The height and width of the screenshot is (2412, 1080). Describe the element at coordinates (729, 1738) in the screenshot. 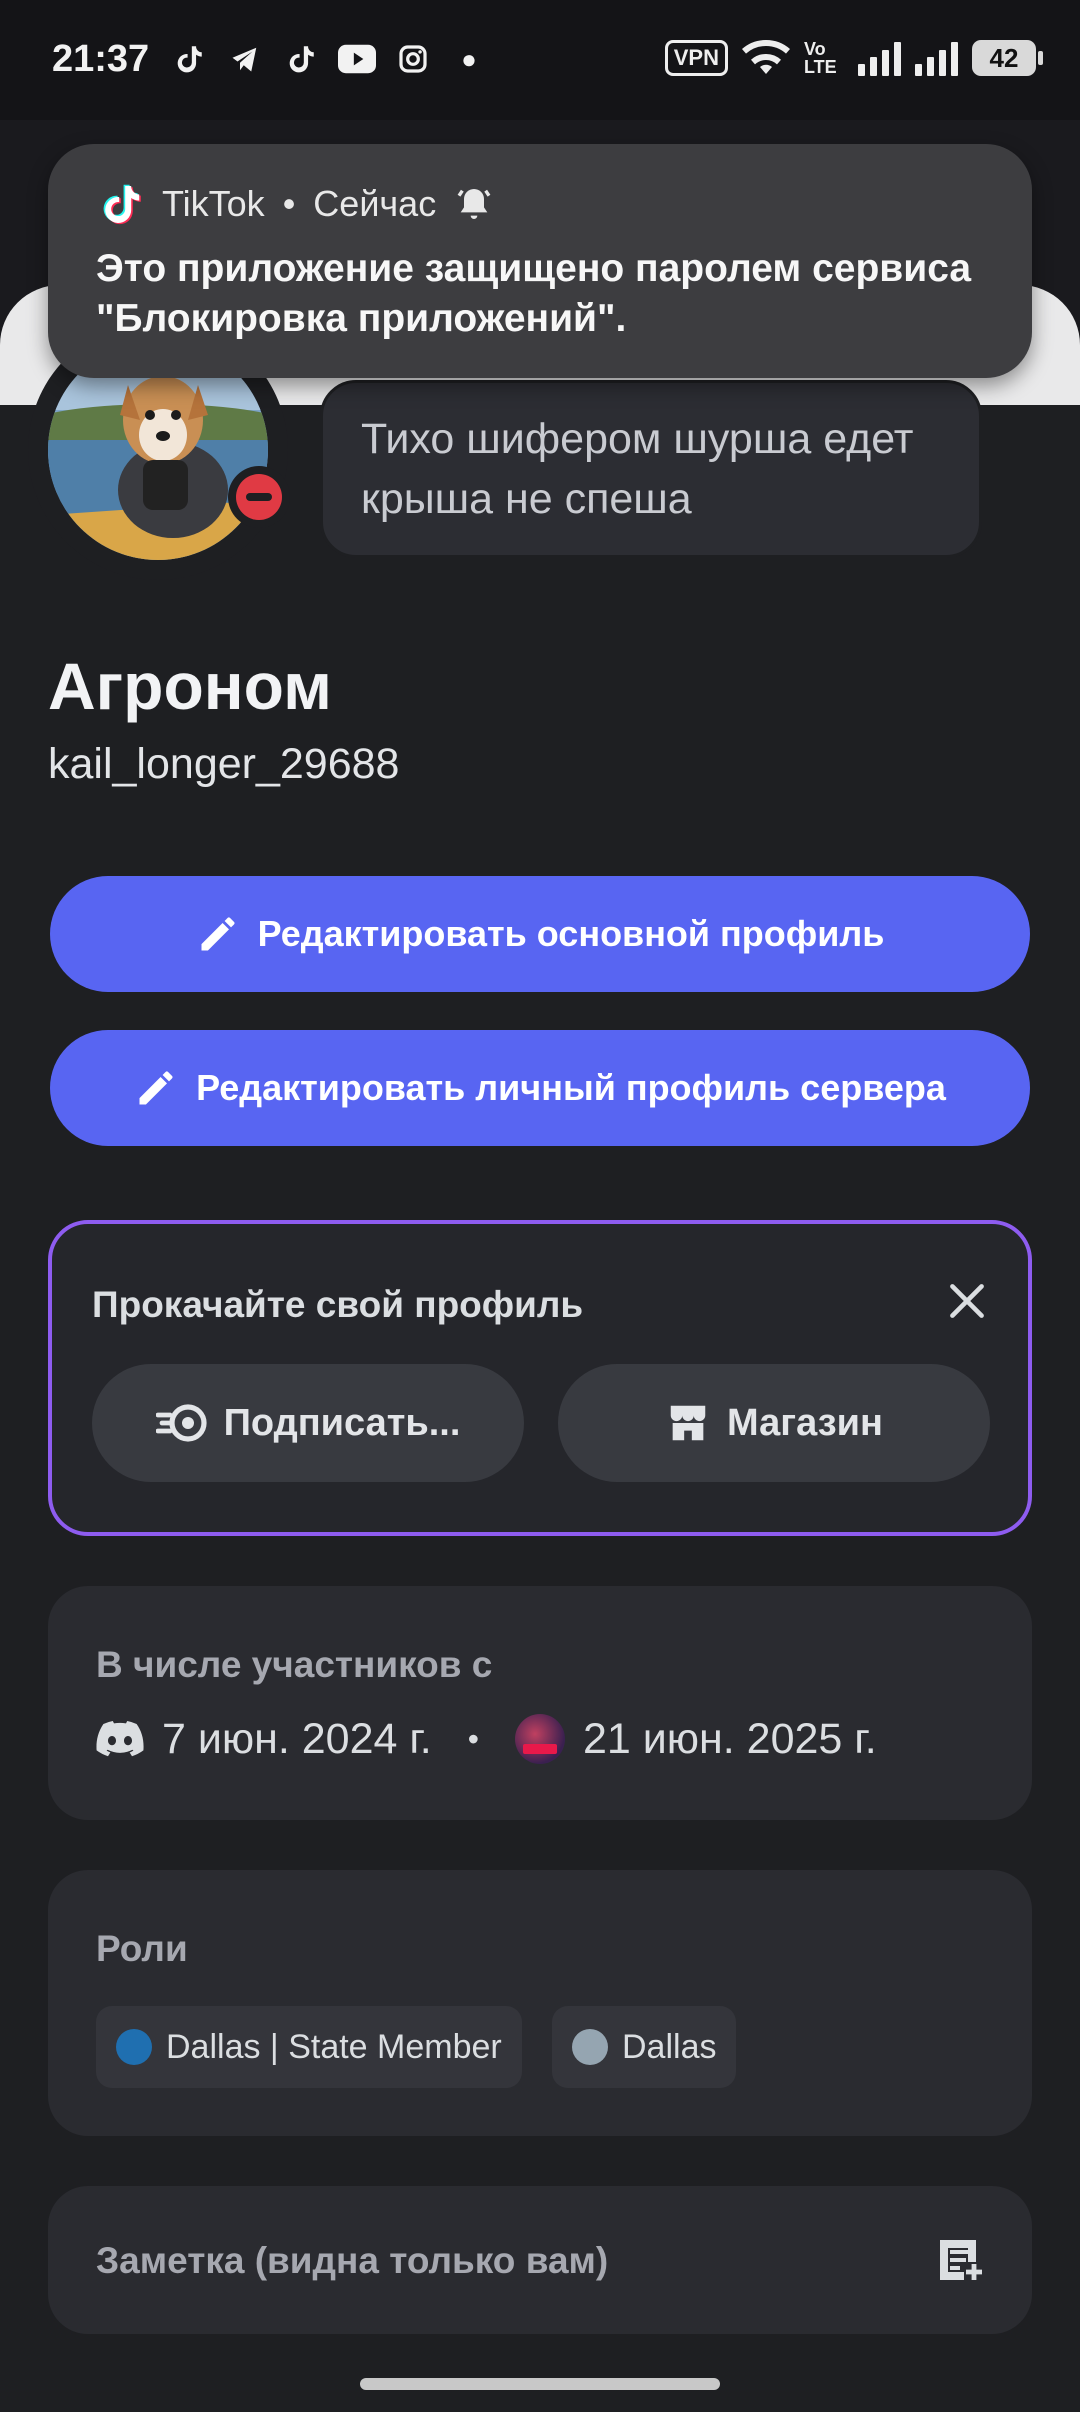

I see `server-join-date: 21 июн. 2025 г.` at that location.